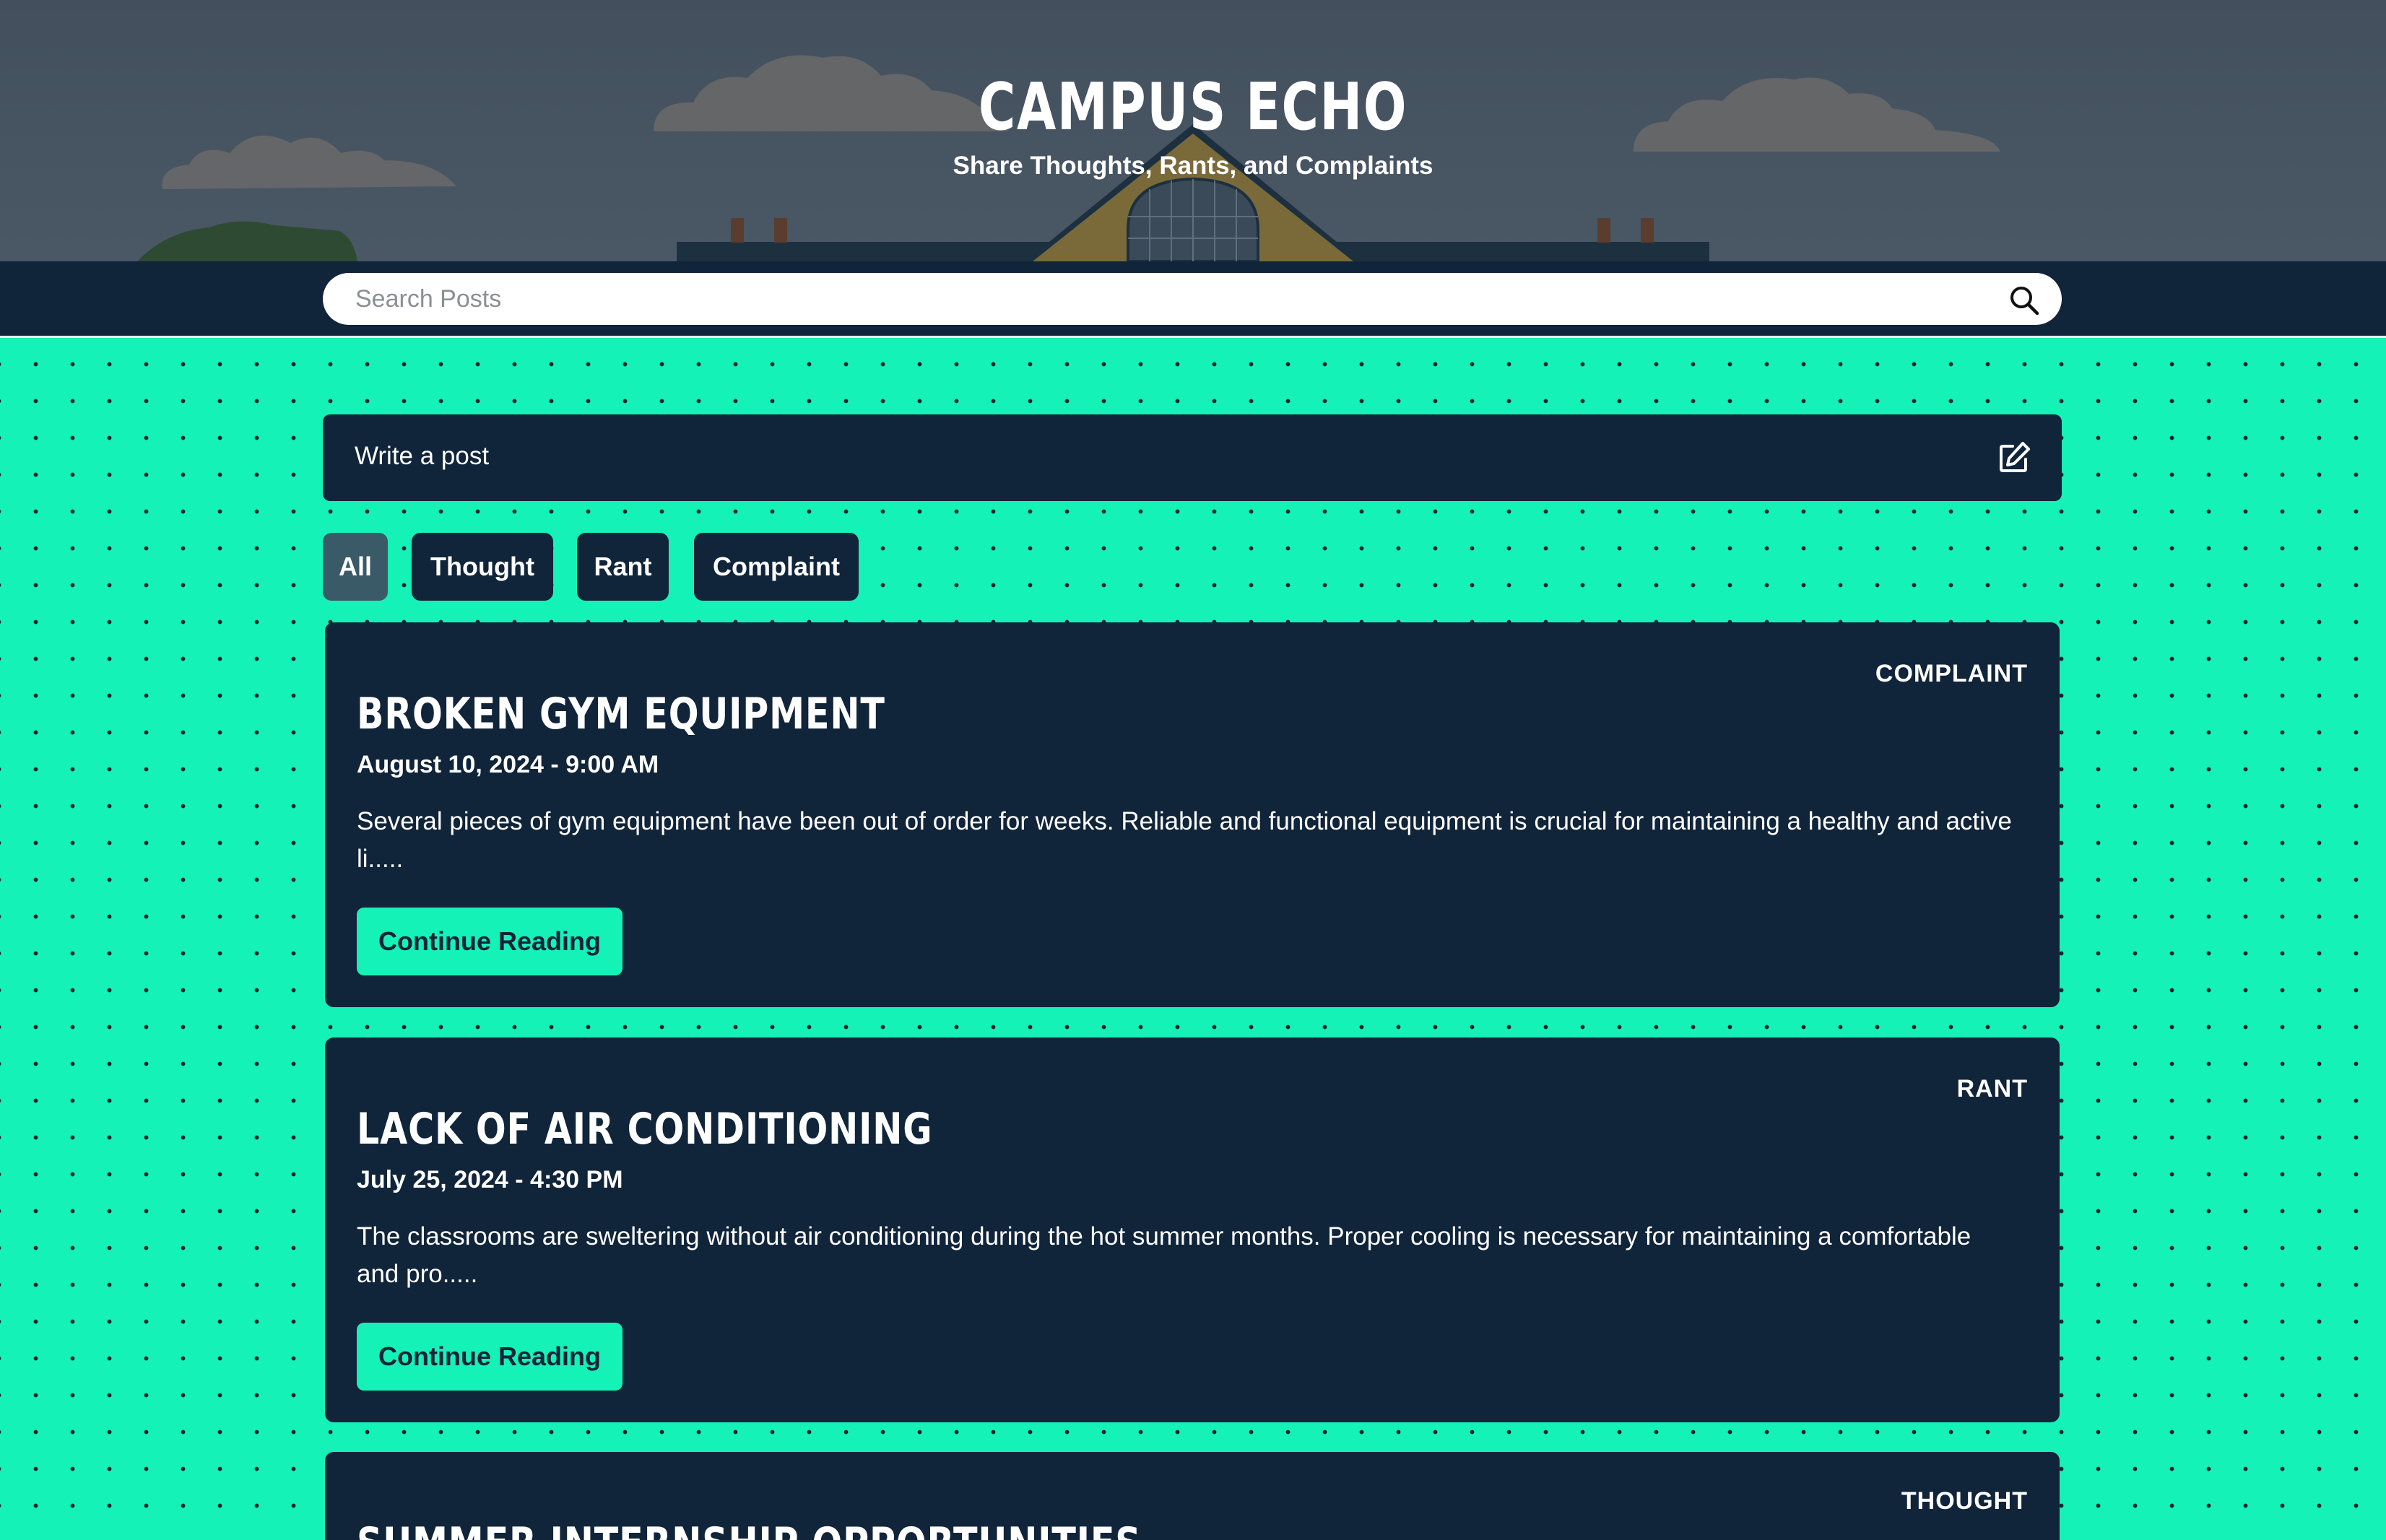 The width and height of the screenshot is (2386, 1540). I want to click on filter-rant-button: Rant, so click(623, 567).